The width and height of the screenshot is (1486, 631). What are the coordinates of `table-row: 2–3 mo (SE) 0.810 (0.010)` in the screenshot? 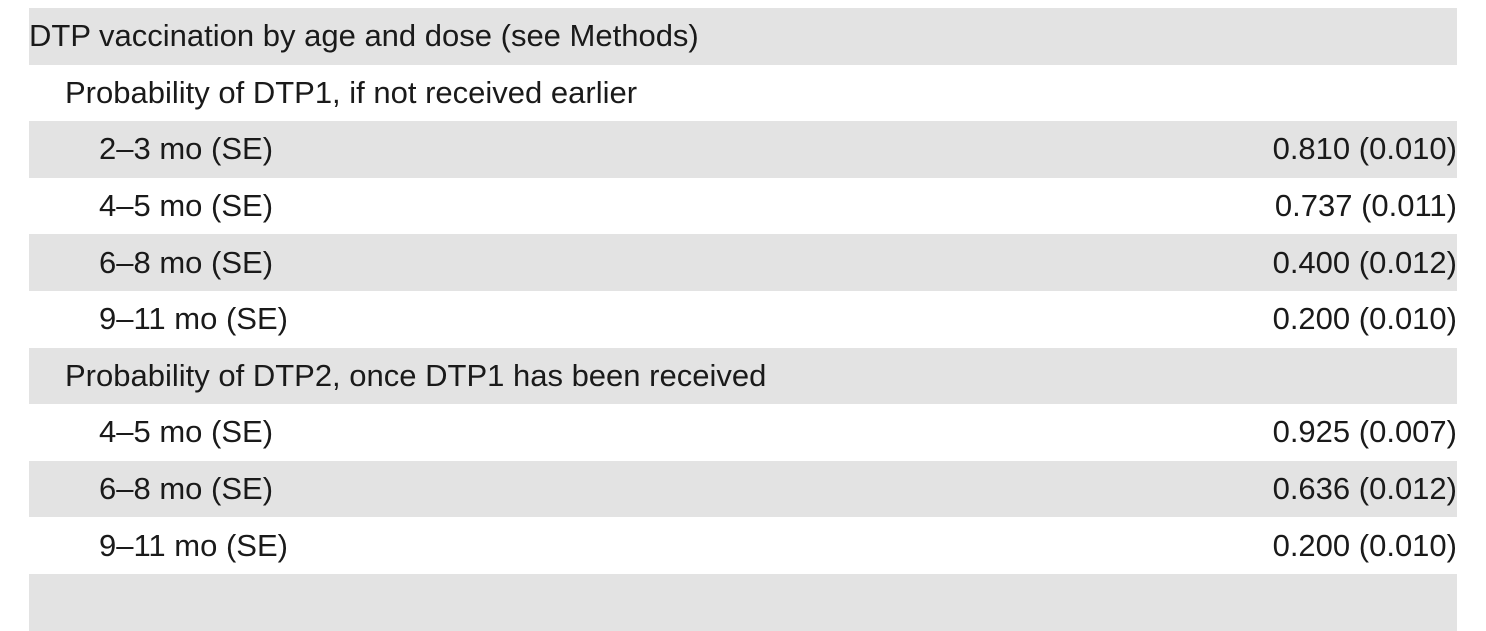 It's located at (743, 149).